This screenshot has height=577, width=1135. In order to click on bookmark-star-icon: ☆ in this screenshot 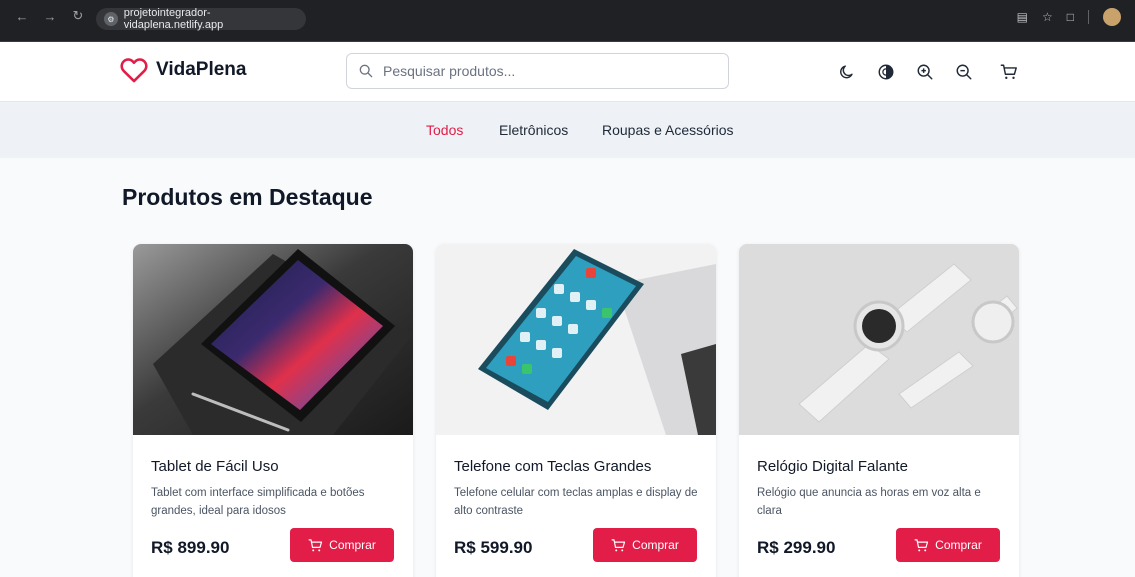, I will do `click(1047, 17)`.